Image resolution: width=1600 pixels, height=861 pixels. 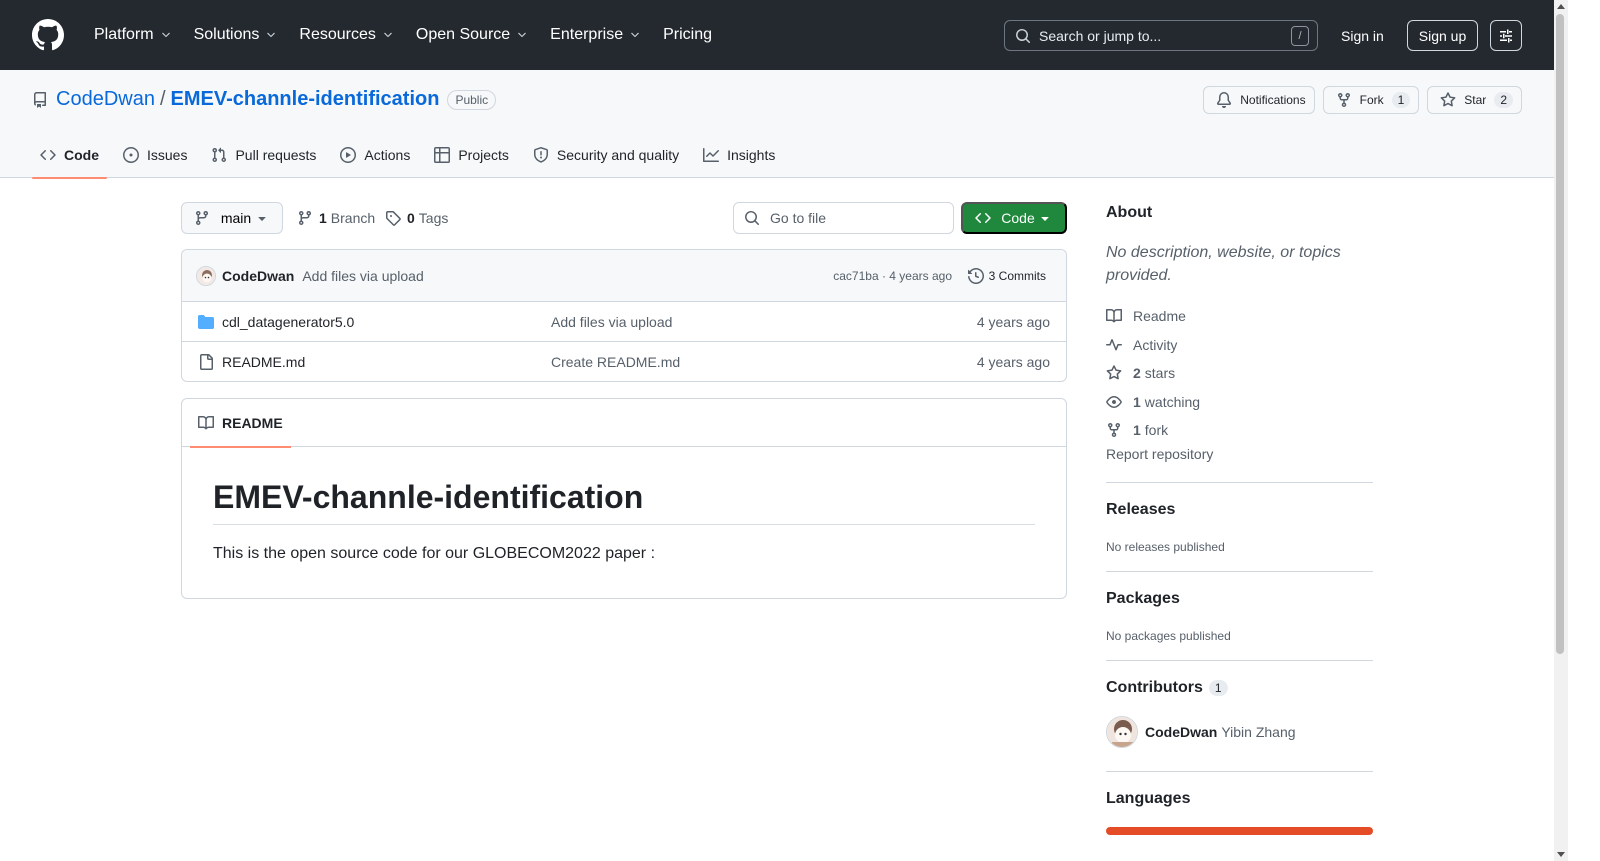 What do you see at coordinates (201, 218) in the screenshot?
I see `branch-icon` at bounding box center [201, 218].